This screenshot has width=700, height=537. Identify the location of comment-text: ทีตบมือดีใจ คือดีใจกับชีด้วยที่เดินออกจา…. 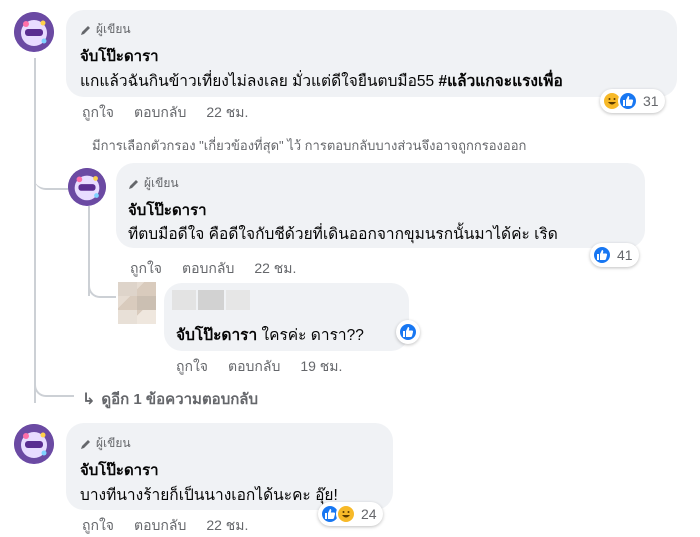
(343, 234).